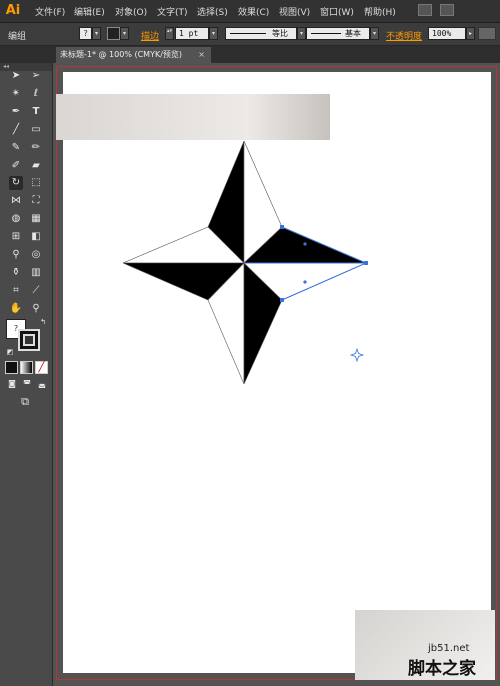 The image size is (500, 686). I want to click on draw-inside-icon: ◛, so click(42, 384).